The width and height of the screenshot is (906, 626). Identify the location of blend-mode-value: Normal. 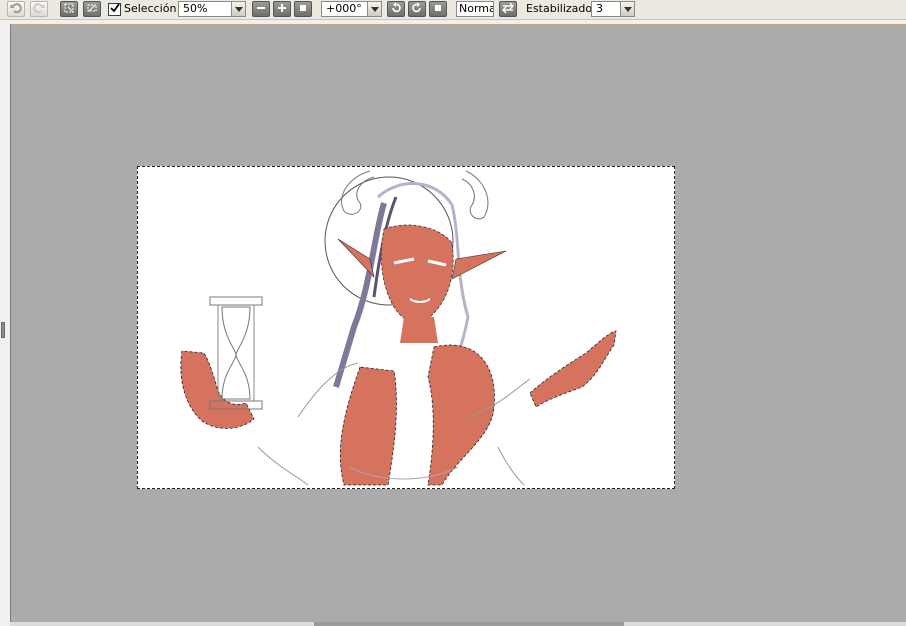
(476, 8).